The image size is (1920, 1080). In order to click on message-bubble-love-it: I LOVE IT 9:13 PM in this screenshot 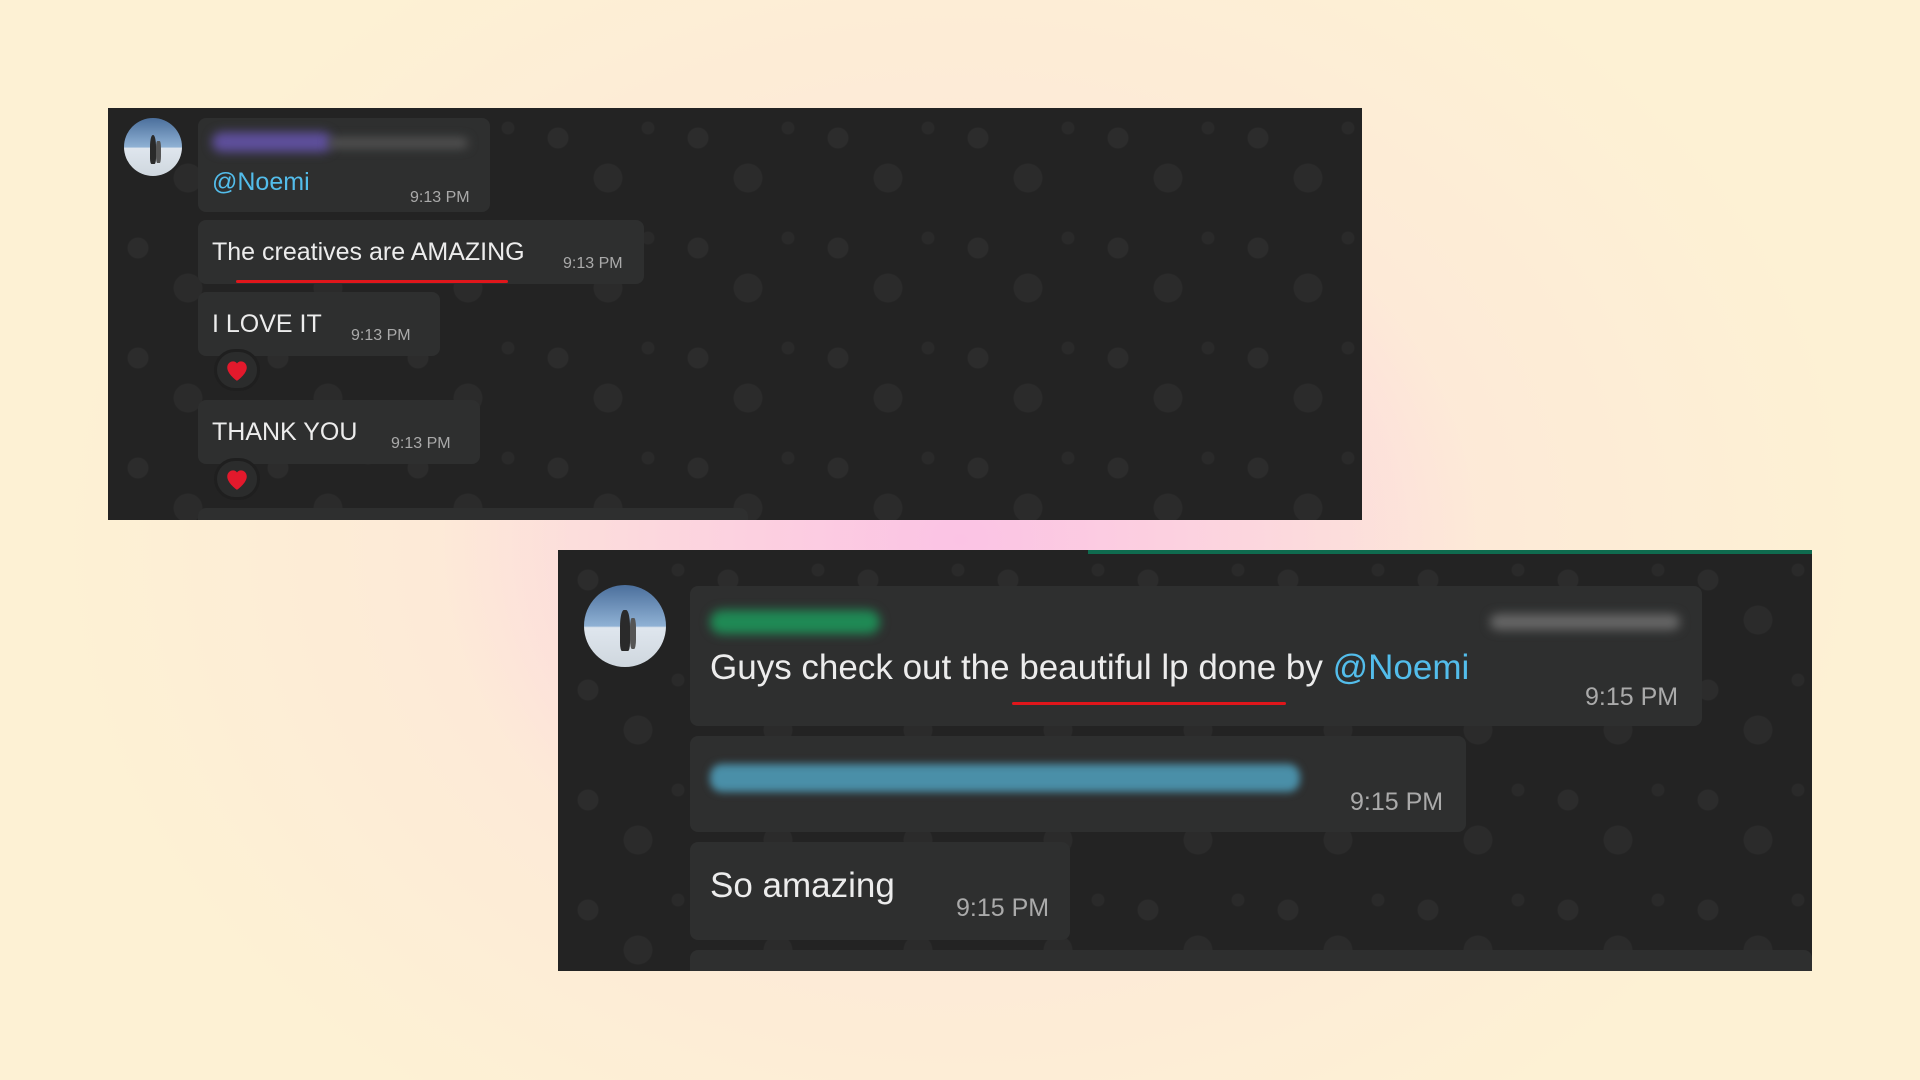, I will do `click(319, 324)`.